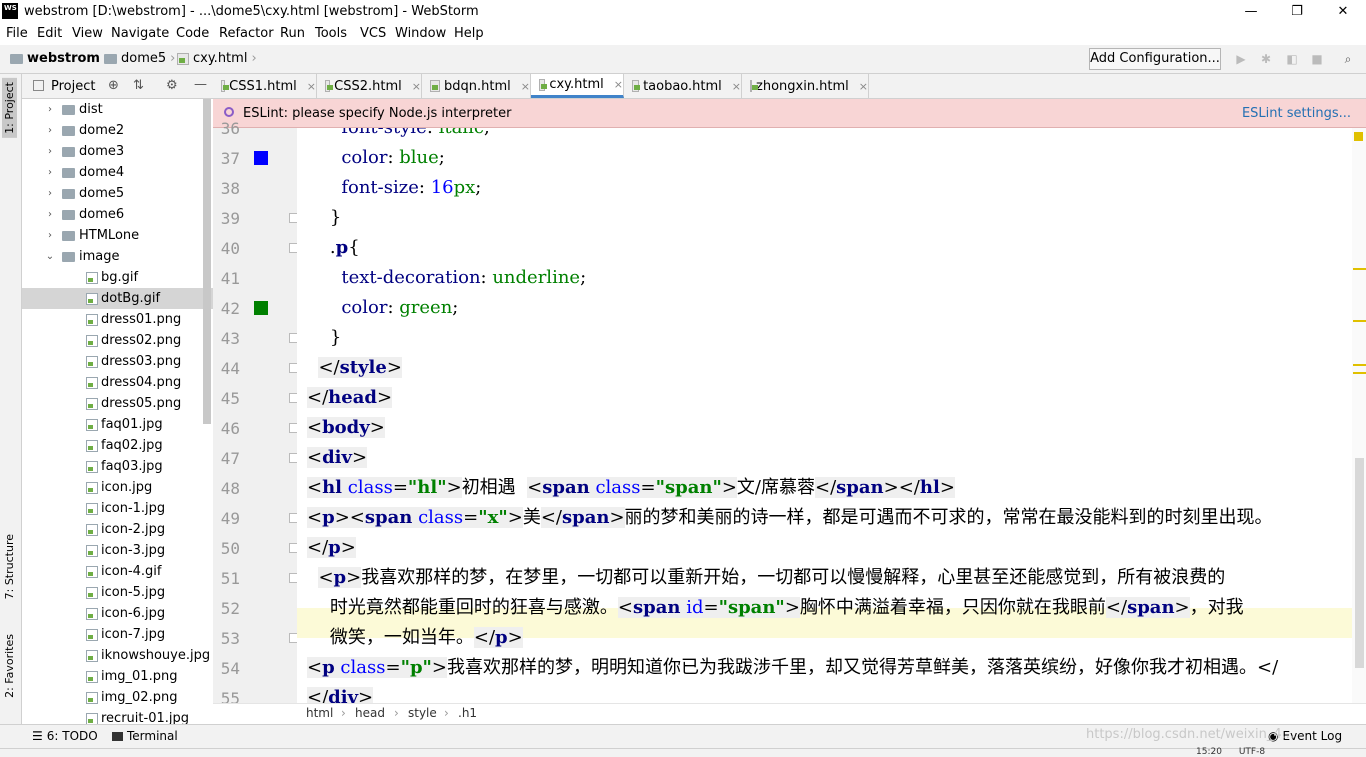  I want to click on code-line: </p>, so click(331, 548).